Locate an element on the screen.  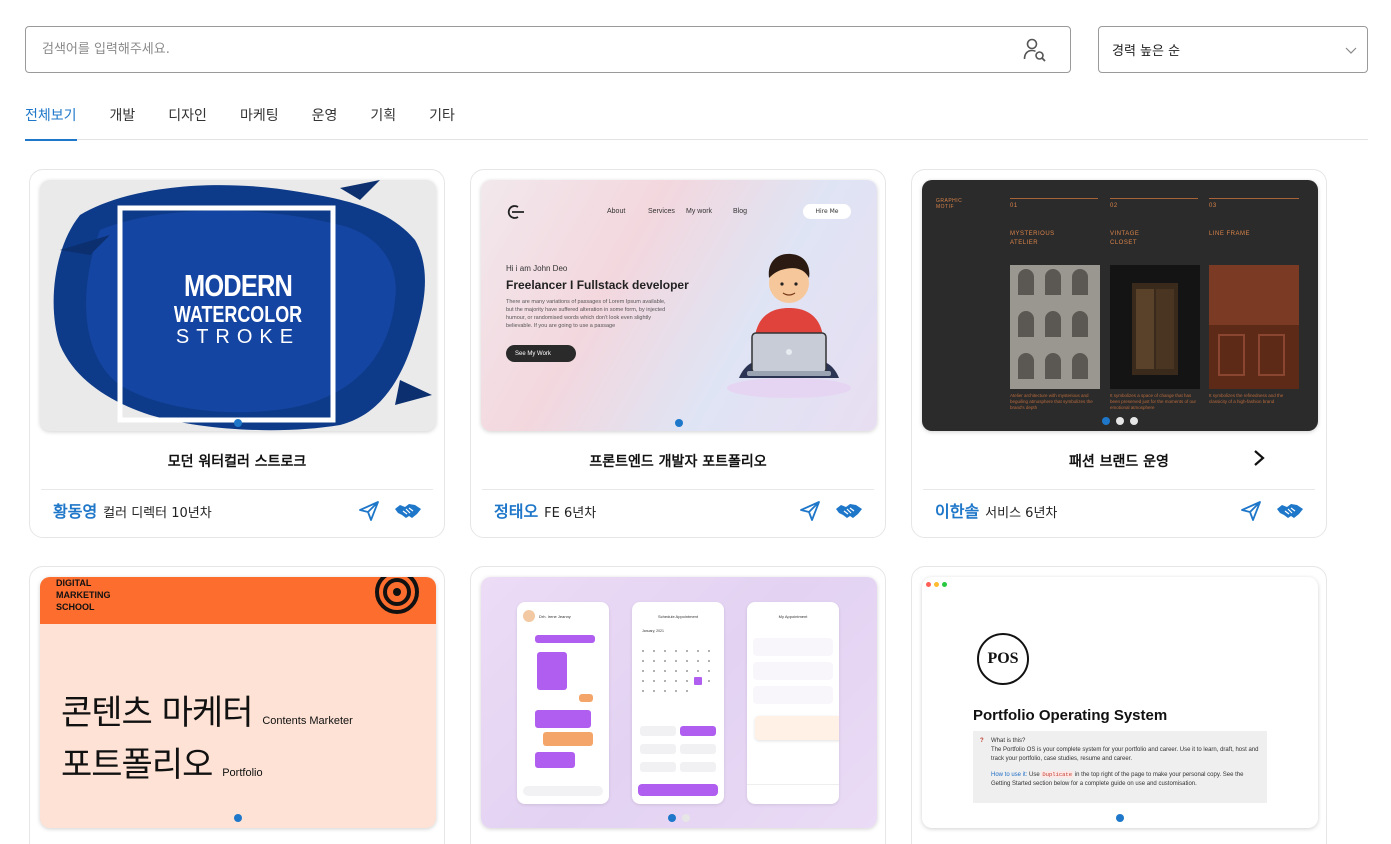
headline-ko: 포트폴리오 is located at coordinates (137, 765).